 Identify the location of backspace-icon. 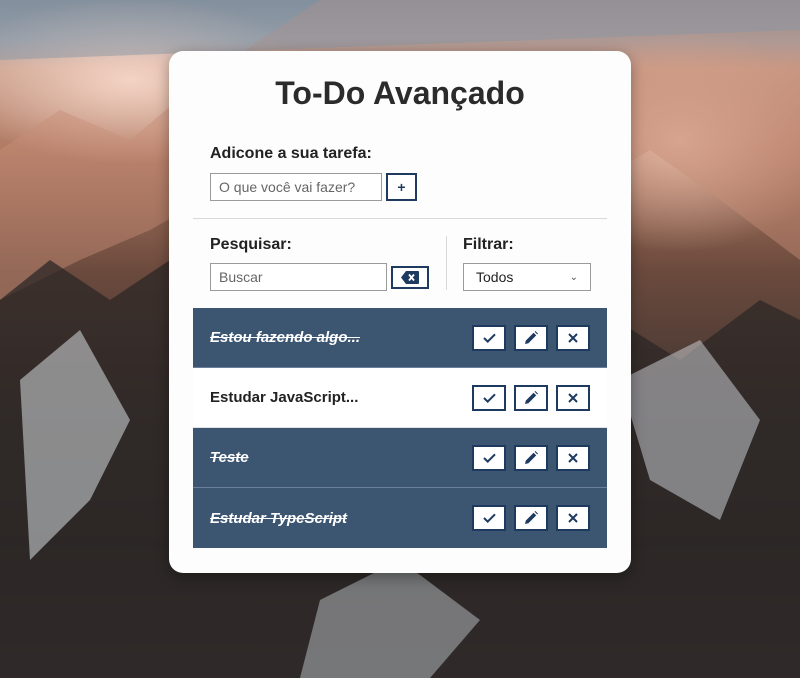
(410, 277).